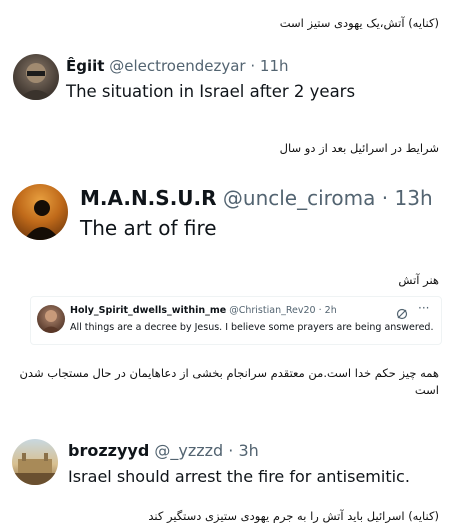 Image resolution: width=451 pixels, height=531 pixels. Describe the element at coordinates (359, 148) in the screenshot. I see `caption-2: شرایط در اسرائیل بعد از دو سال` at that location.